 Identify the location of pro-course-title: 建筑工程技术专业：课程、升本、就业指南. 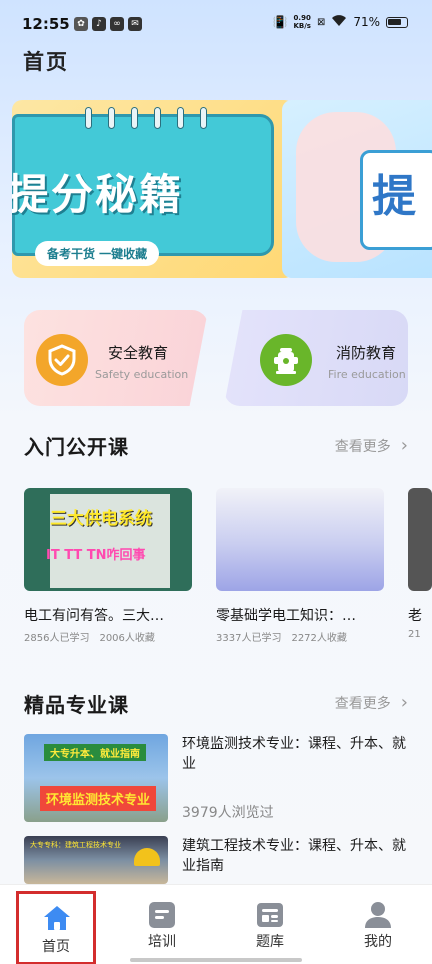
(294, 856).